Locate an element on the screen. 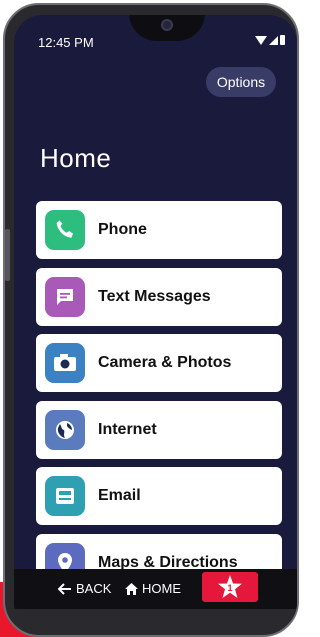  home-icon is located at coordinates (131, 588).